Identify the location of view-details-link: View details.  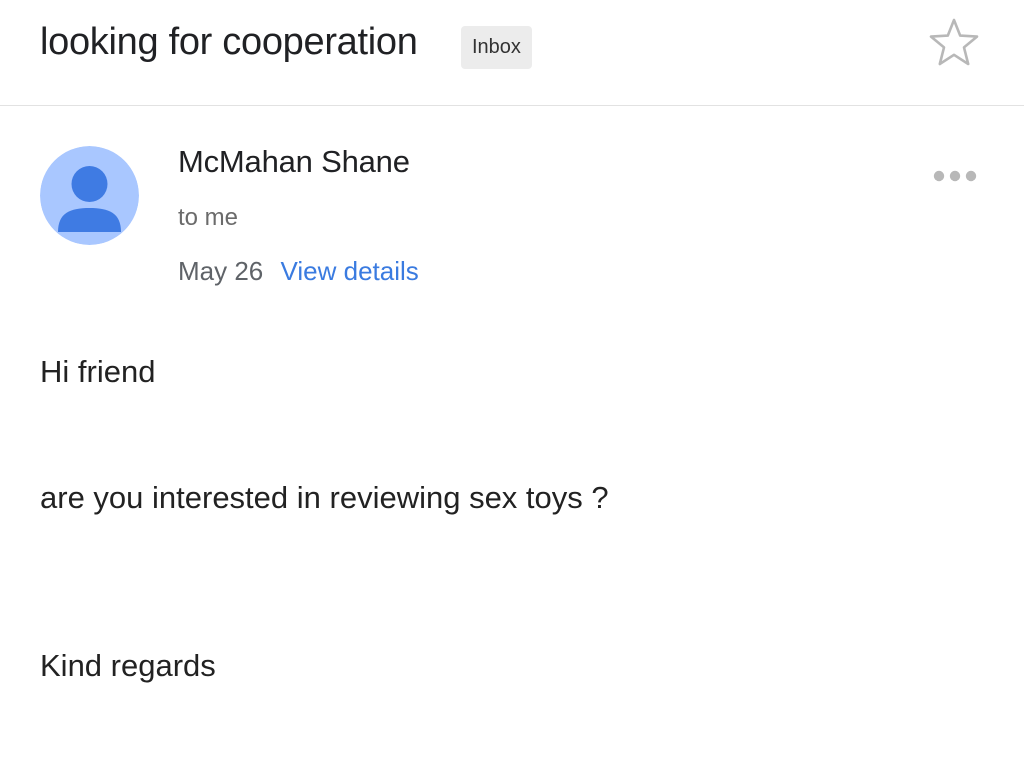
(350, 271).